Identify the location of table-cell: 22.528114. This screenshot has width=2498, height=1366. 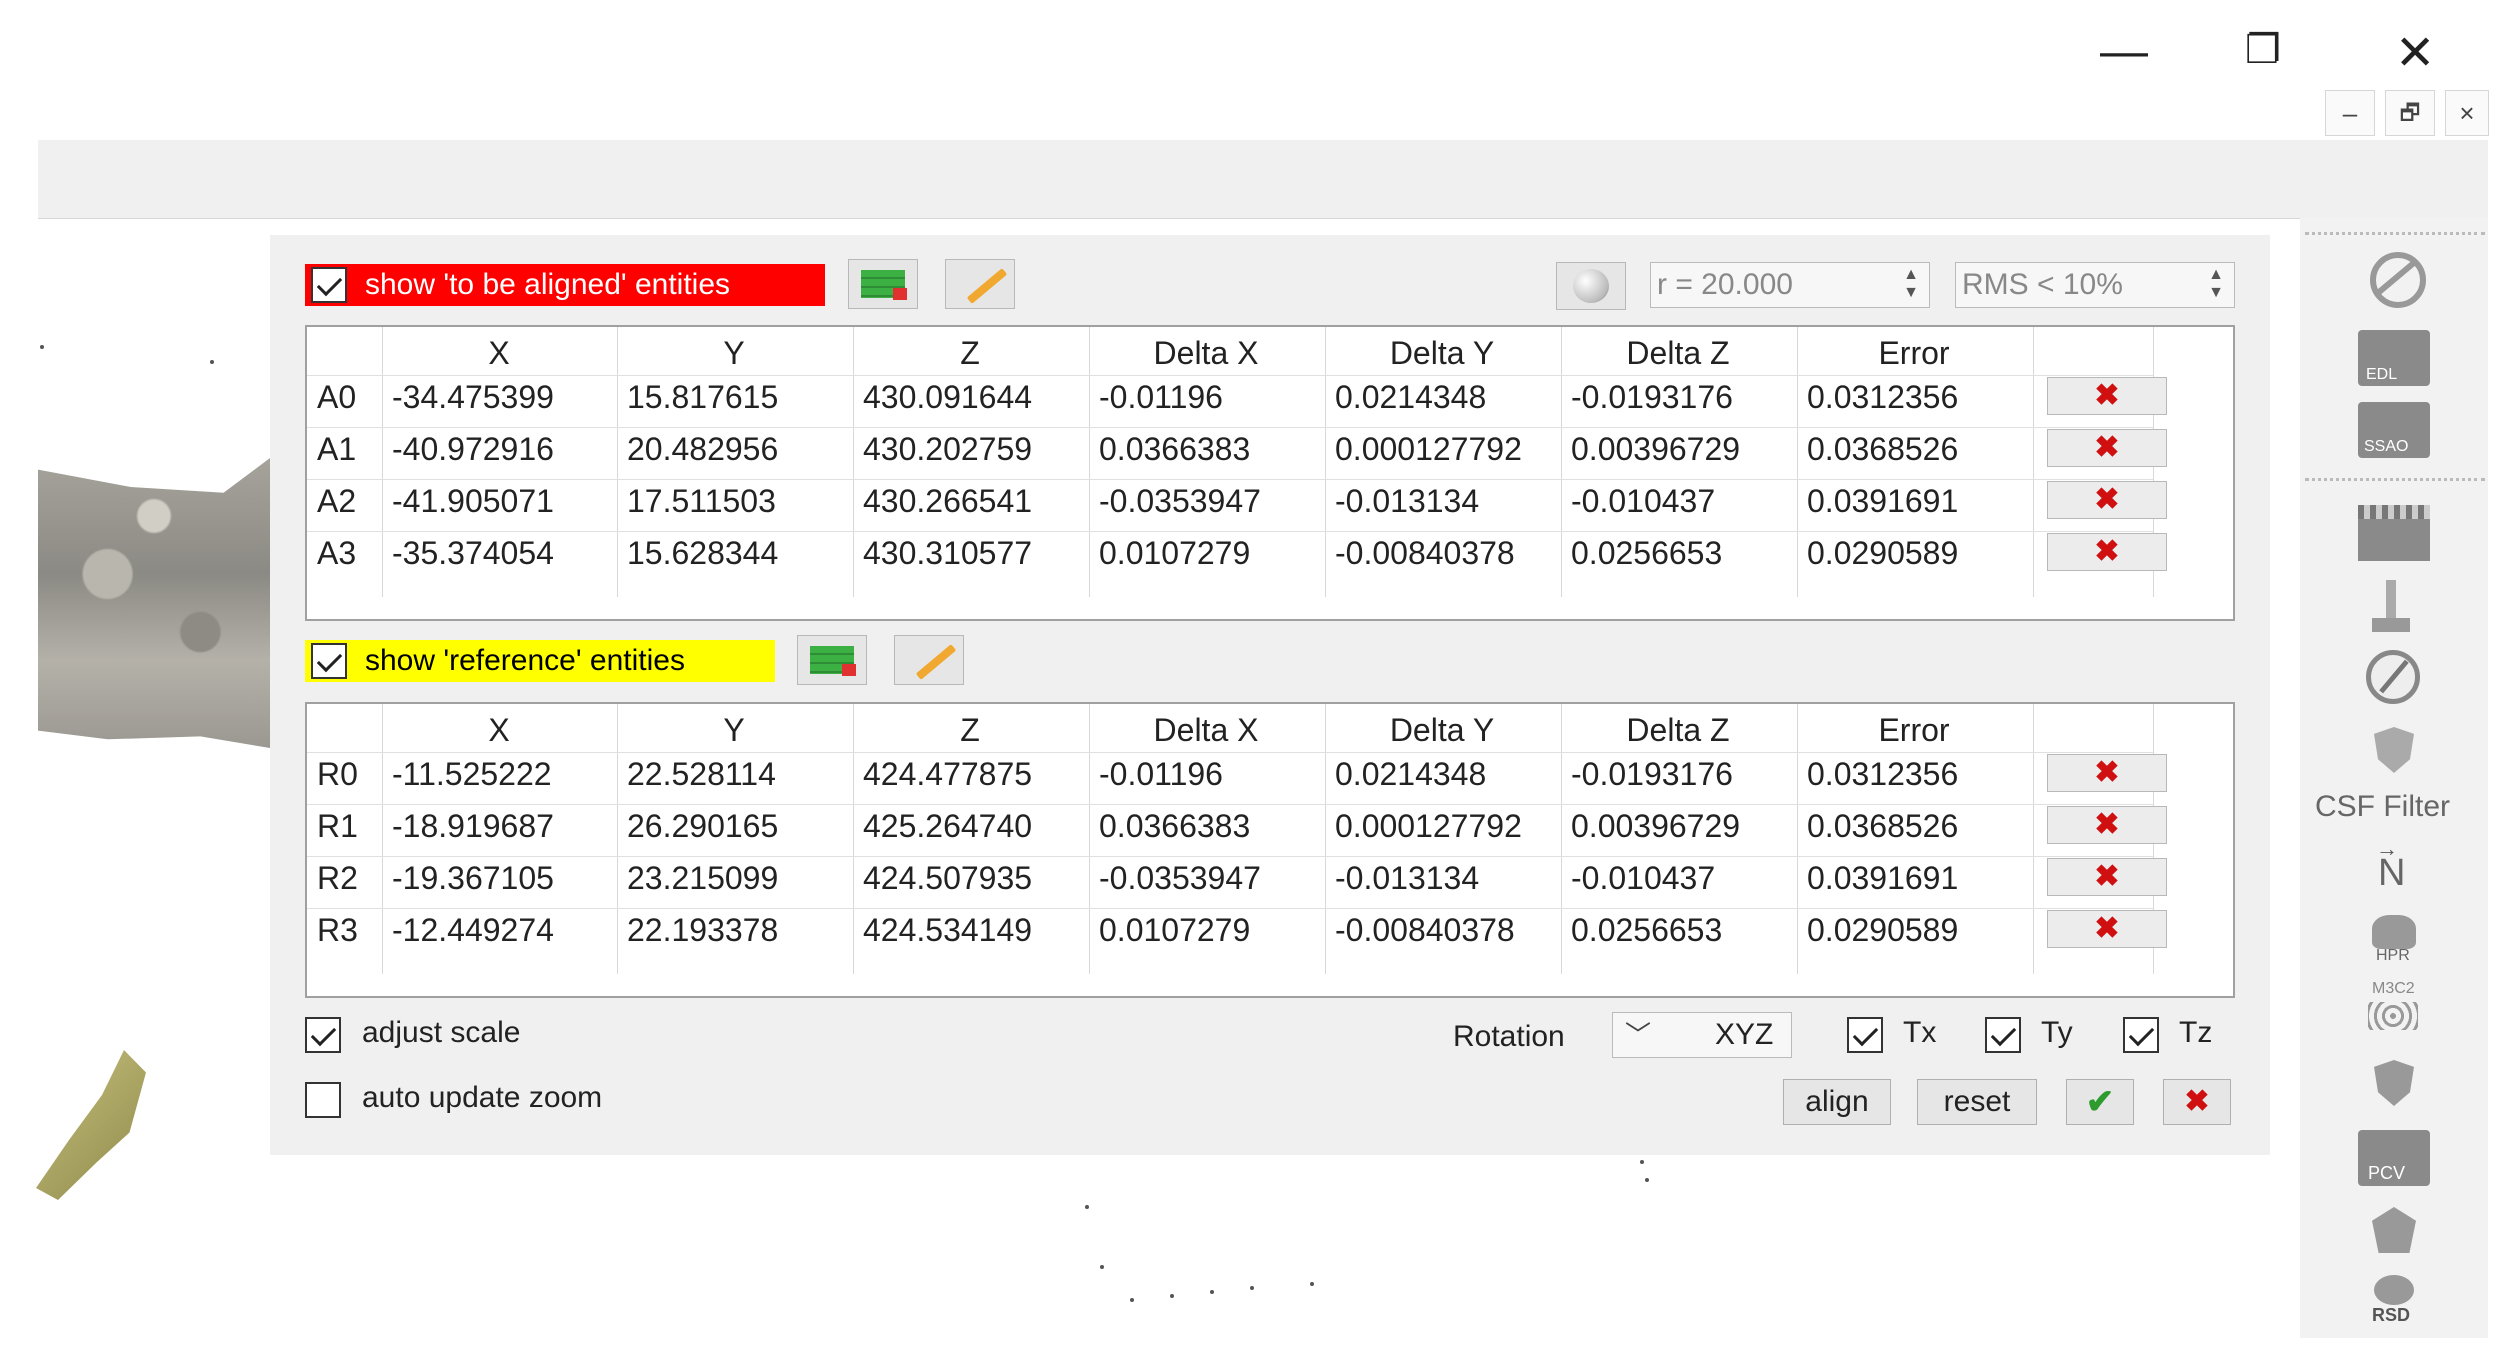
(701, 774).